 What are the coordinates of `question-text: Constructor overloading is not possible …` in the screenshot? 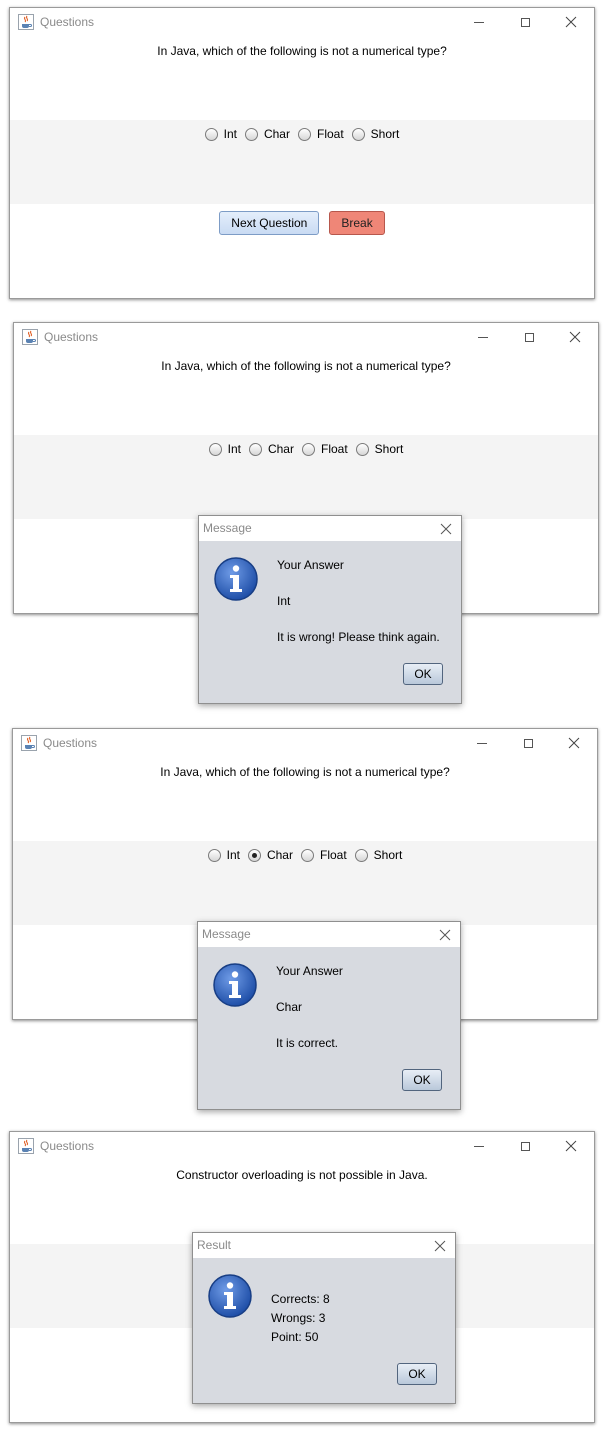 It's located at (302, 1175).